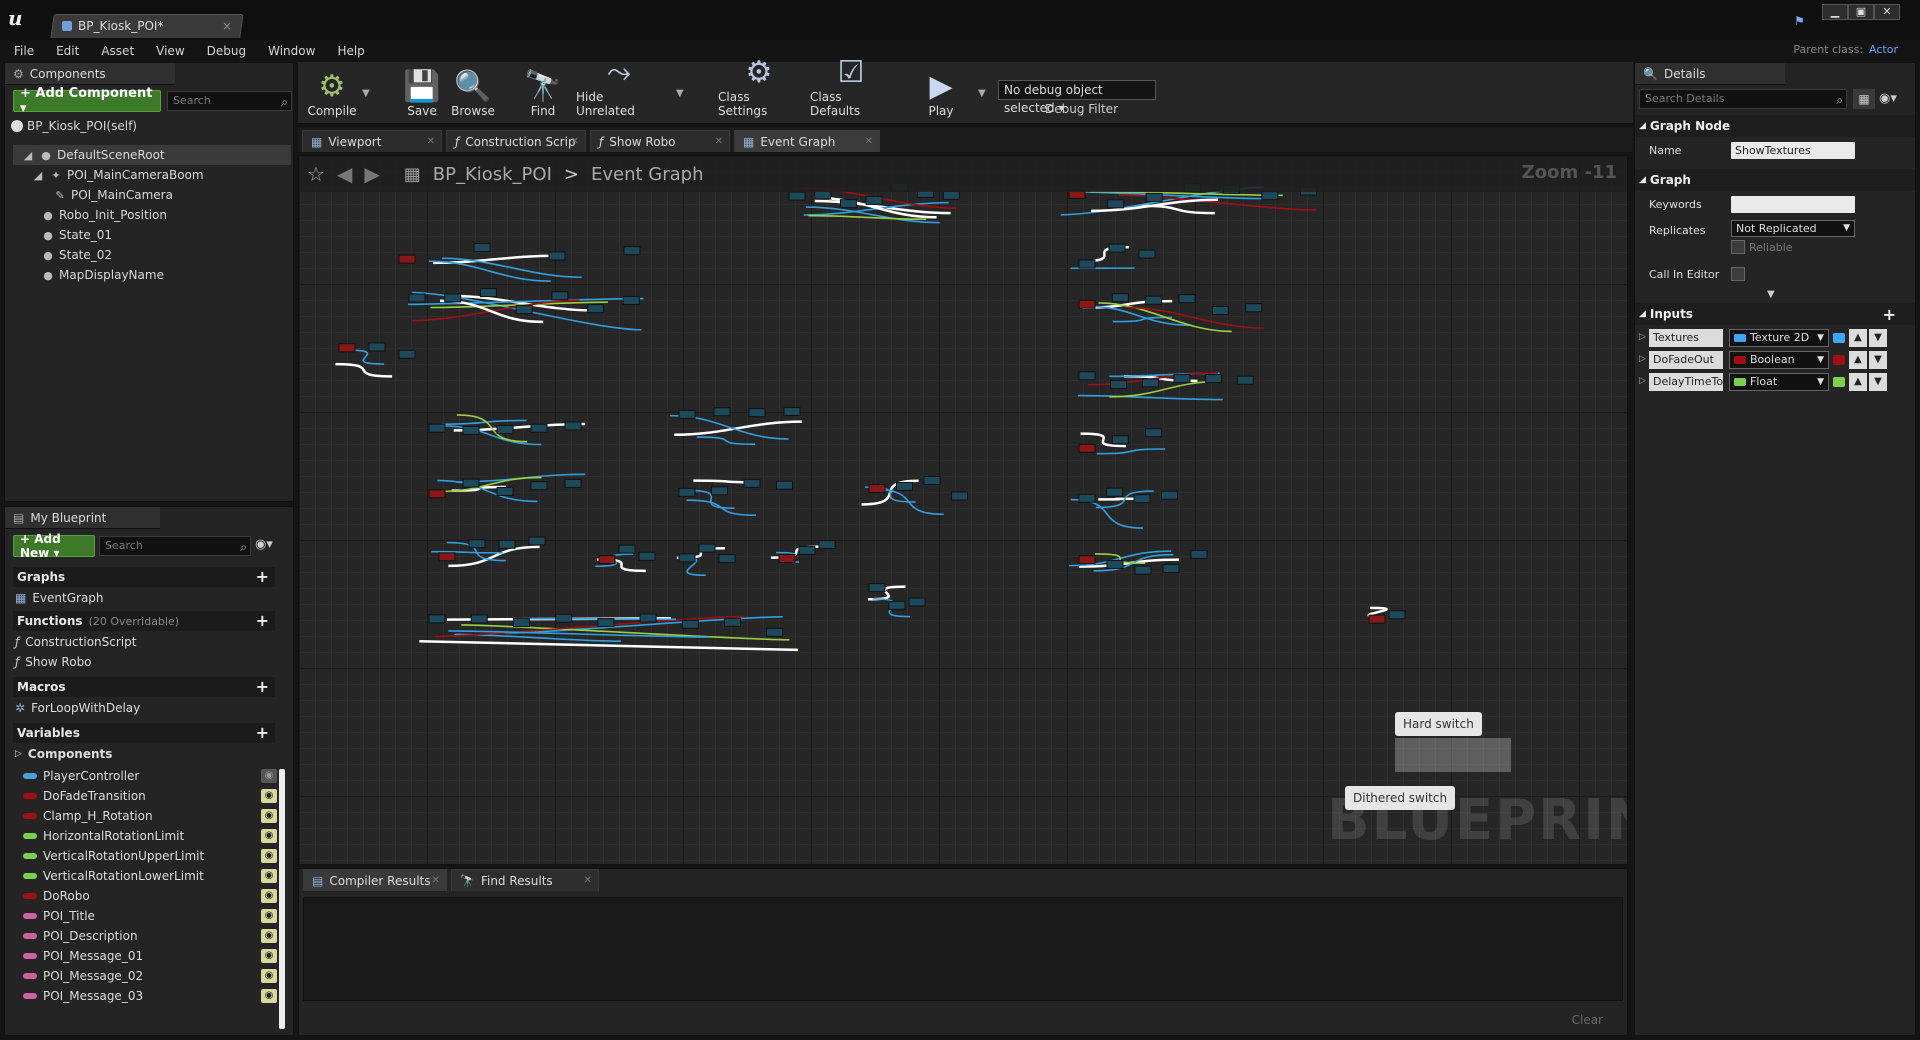 This screenshot has width=1920, height=1040. Describe the element at coordinates (759, 89) in the screenshot. I see `class-settings-button: ⚙ Class Settings` at that location.